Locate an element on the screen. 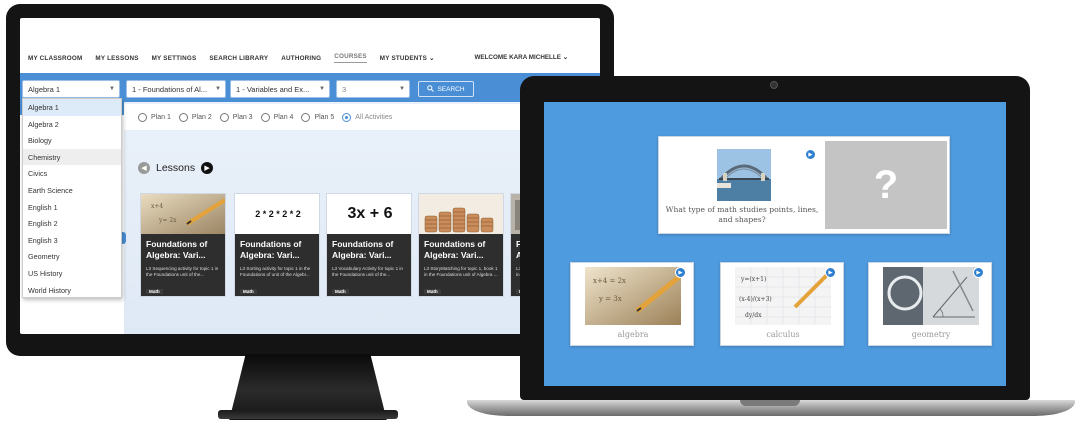 Image resolution: width=1076 pixels, height=423 pixels. next-arrow-icon: ▶ is located at coordinates (207, 168).